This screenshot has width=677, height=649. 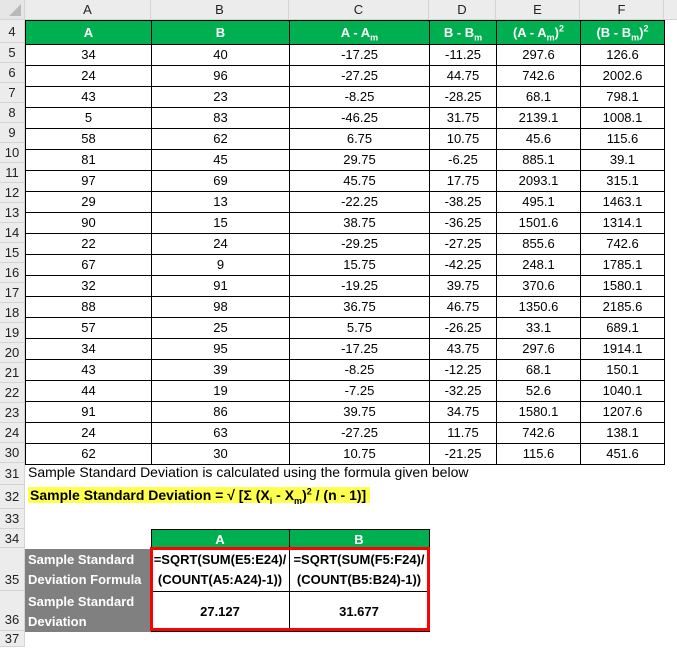 What do you see at coordinates (538, 370) in the screenshot?
I see `table-cell: 68.1` at bounding box center [538, 370].